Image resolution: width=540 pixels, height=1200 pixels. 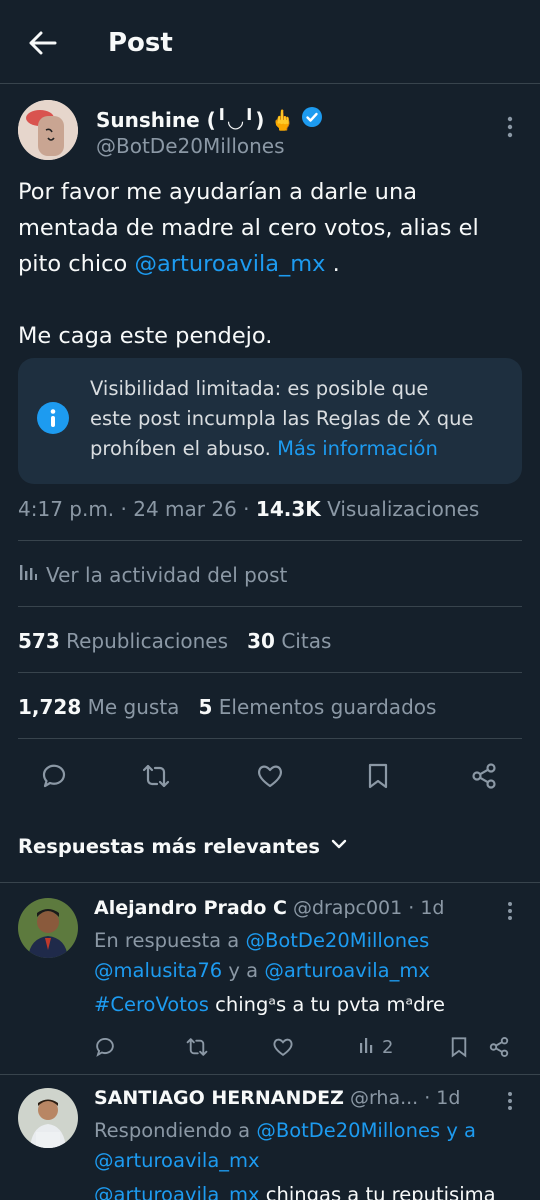 I want to click on post-action-bar, so click(x=270, y=776).